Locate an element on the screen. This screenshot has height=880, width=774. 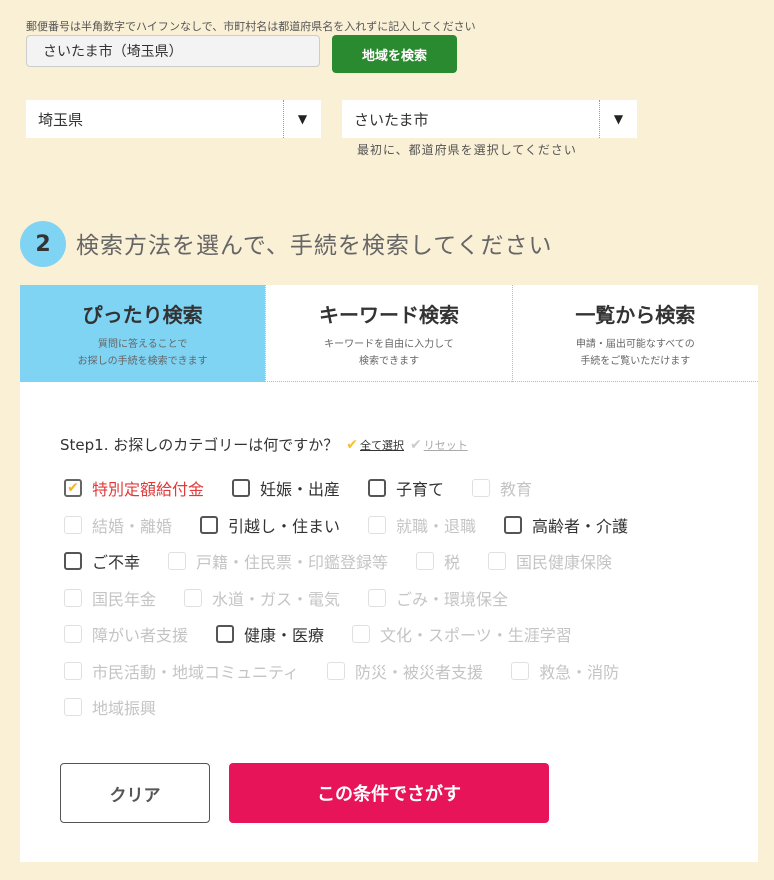
category-checkbox: 国民年金 is located at coordinates (110, 598).